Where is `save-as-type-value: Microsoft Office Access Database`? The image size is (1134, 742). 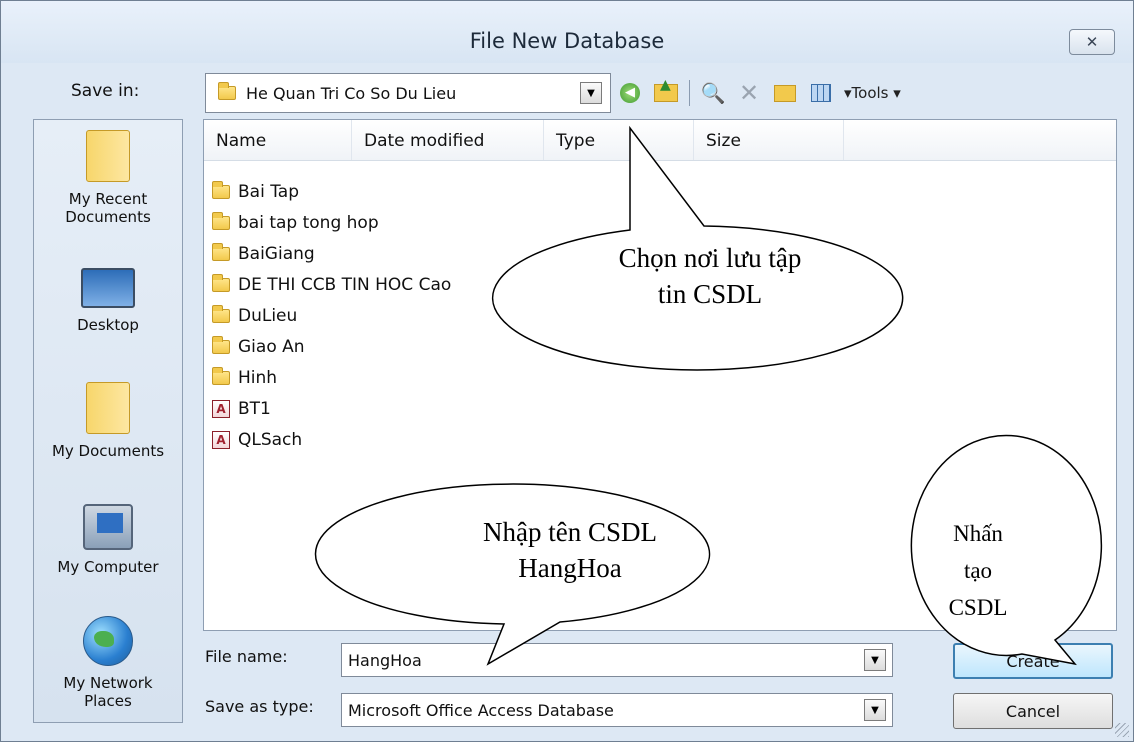 save-as-type-value: Microsoft Office Access Database is located at coordinates (481, 710).